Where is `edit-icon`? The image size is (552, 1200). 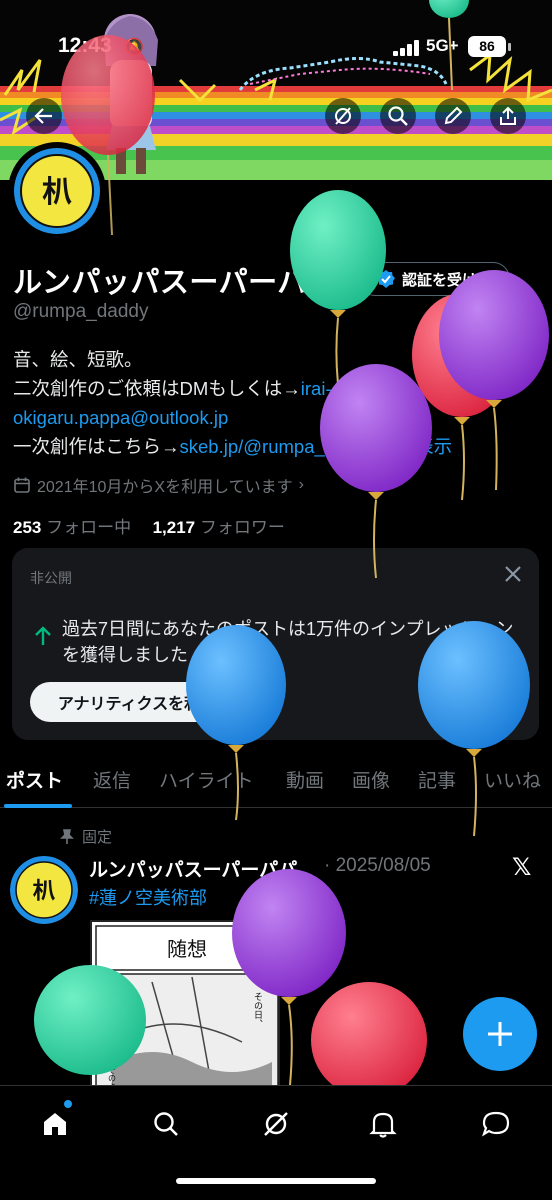 edit-icon is located at coordinates (453, 115).